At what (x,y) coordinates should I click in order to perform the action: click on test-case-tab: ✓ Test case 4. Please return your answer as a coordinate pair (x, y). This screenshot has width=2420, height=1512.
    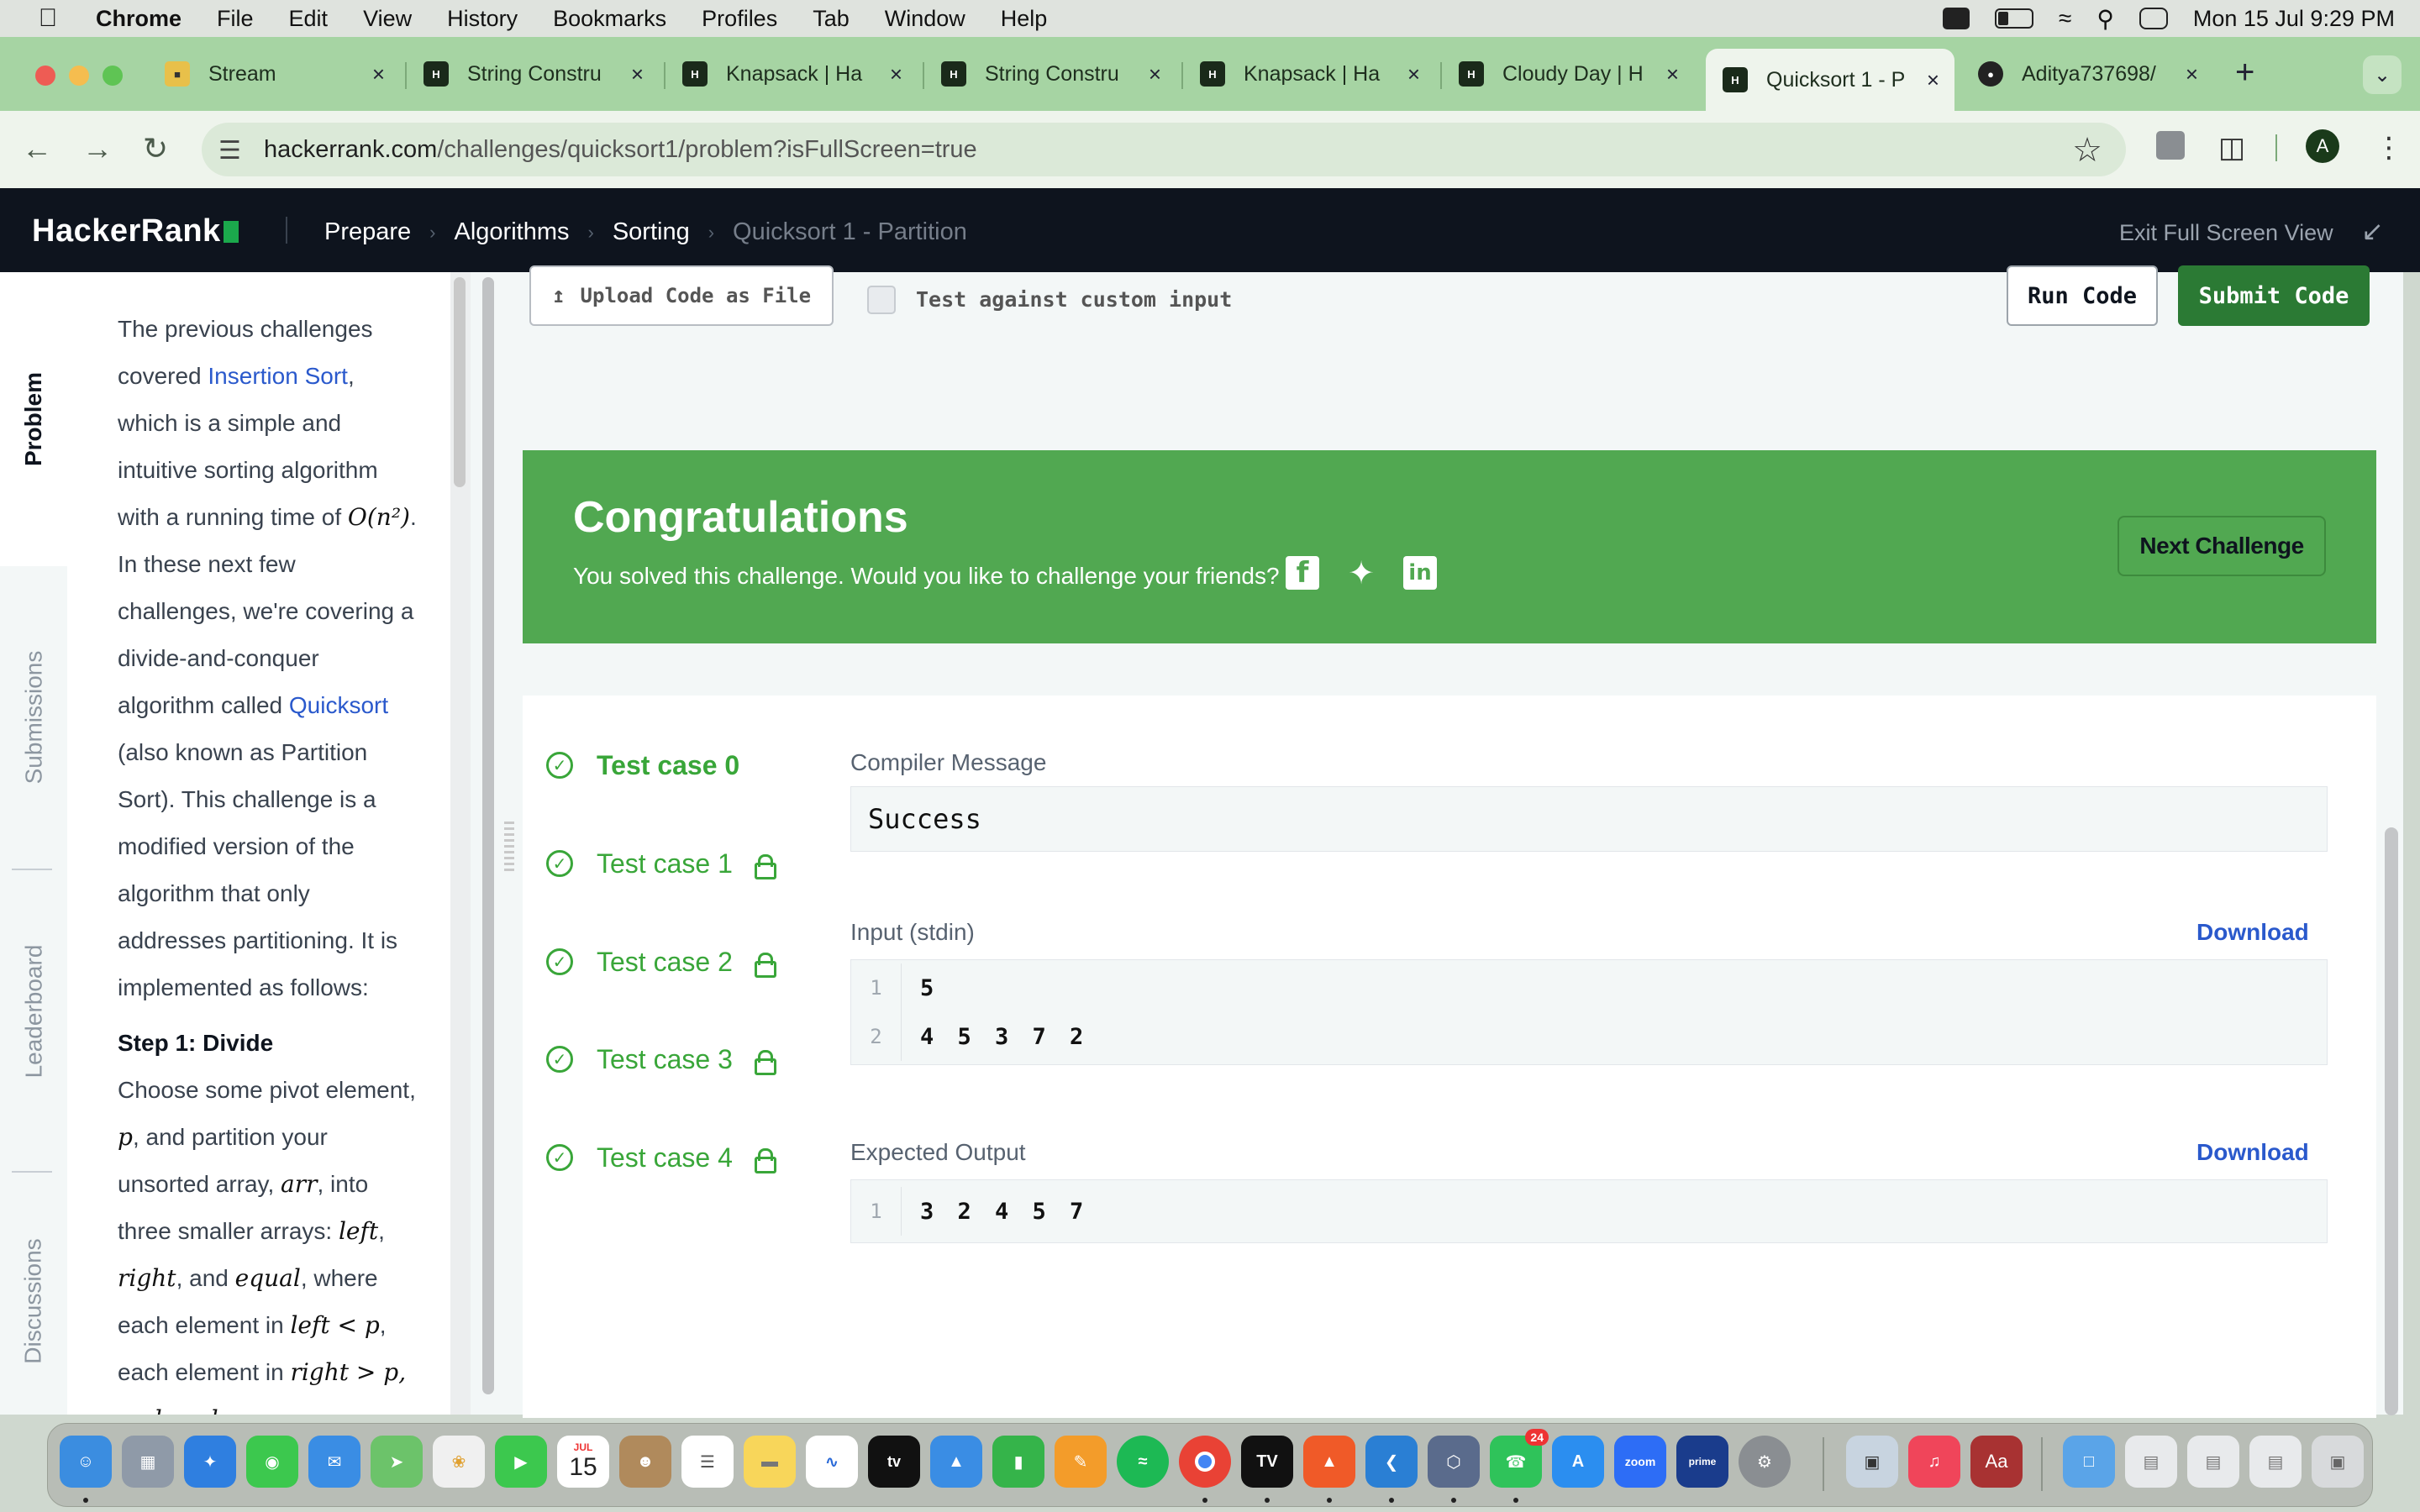
    Looking at the image, I should click on (661, 1158).